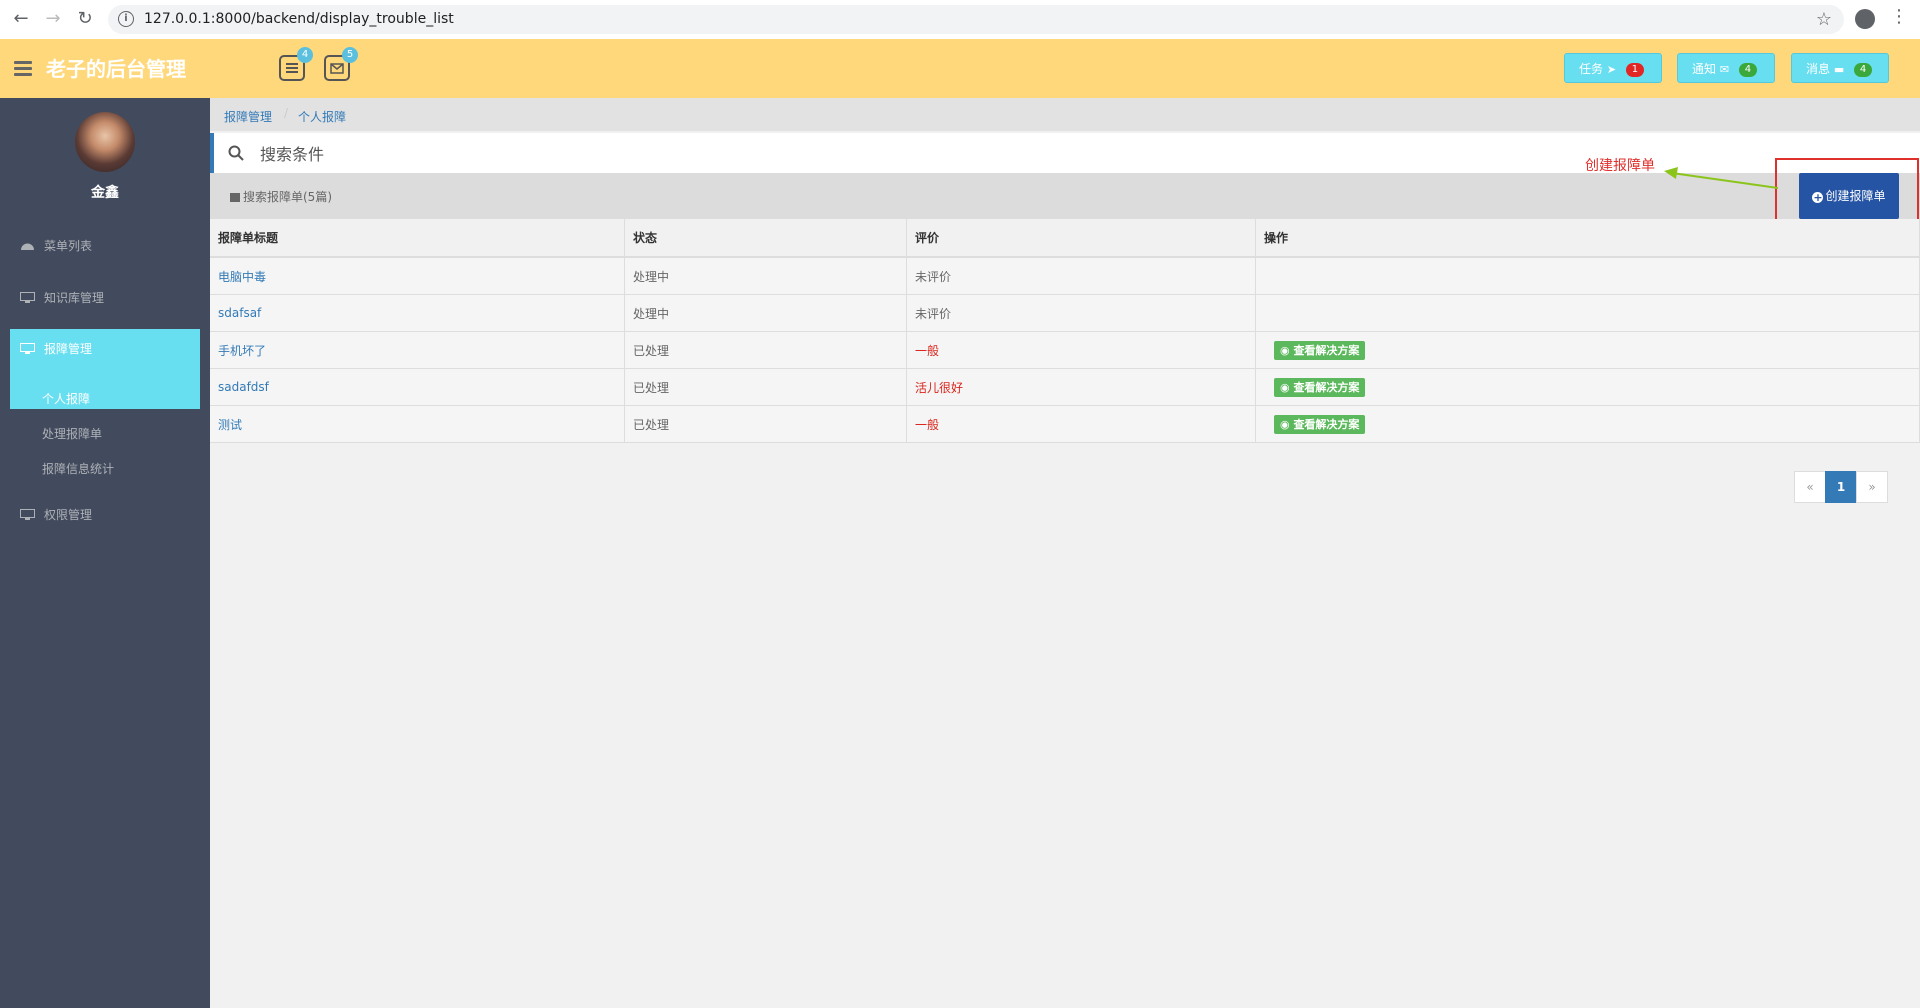 The width and height of the screenshot is (1920, 1008). What do you see at coordinates (21, 19) in the screenshot?
I see `back-icon: ←` at bounding box center [21, 19].